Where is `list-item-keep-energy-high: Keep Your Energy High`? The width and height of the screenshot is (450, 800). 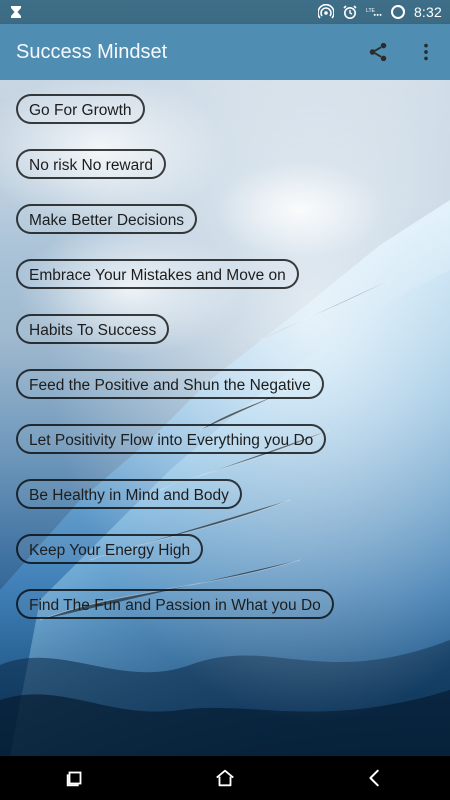
list-item-keep-energy-high: Keep Your Energy High is located at coordinates (110, 549).